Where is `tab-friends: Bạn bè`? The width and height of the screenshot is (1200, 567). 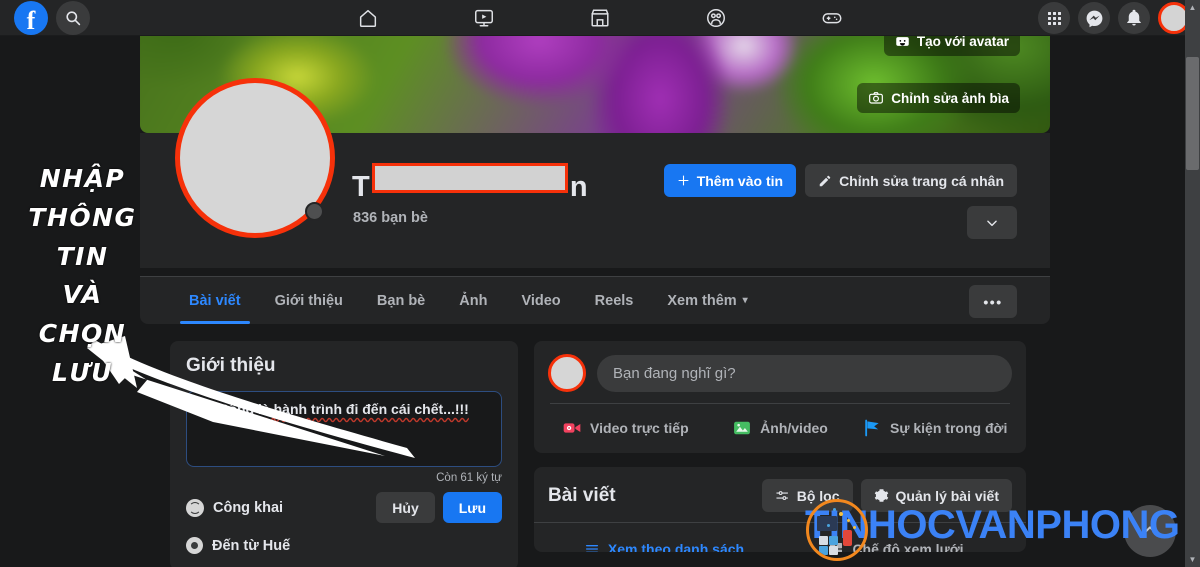
tab-friends: Bạn bè is located at coordinates (401, 300).